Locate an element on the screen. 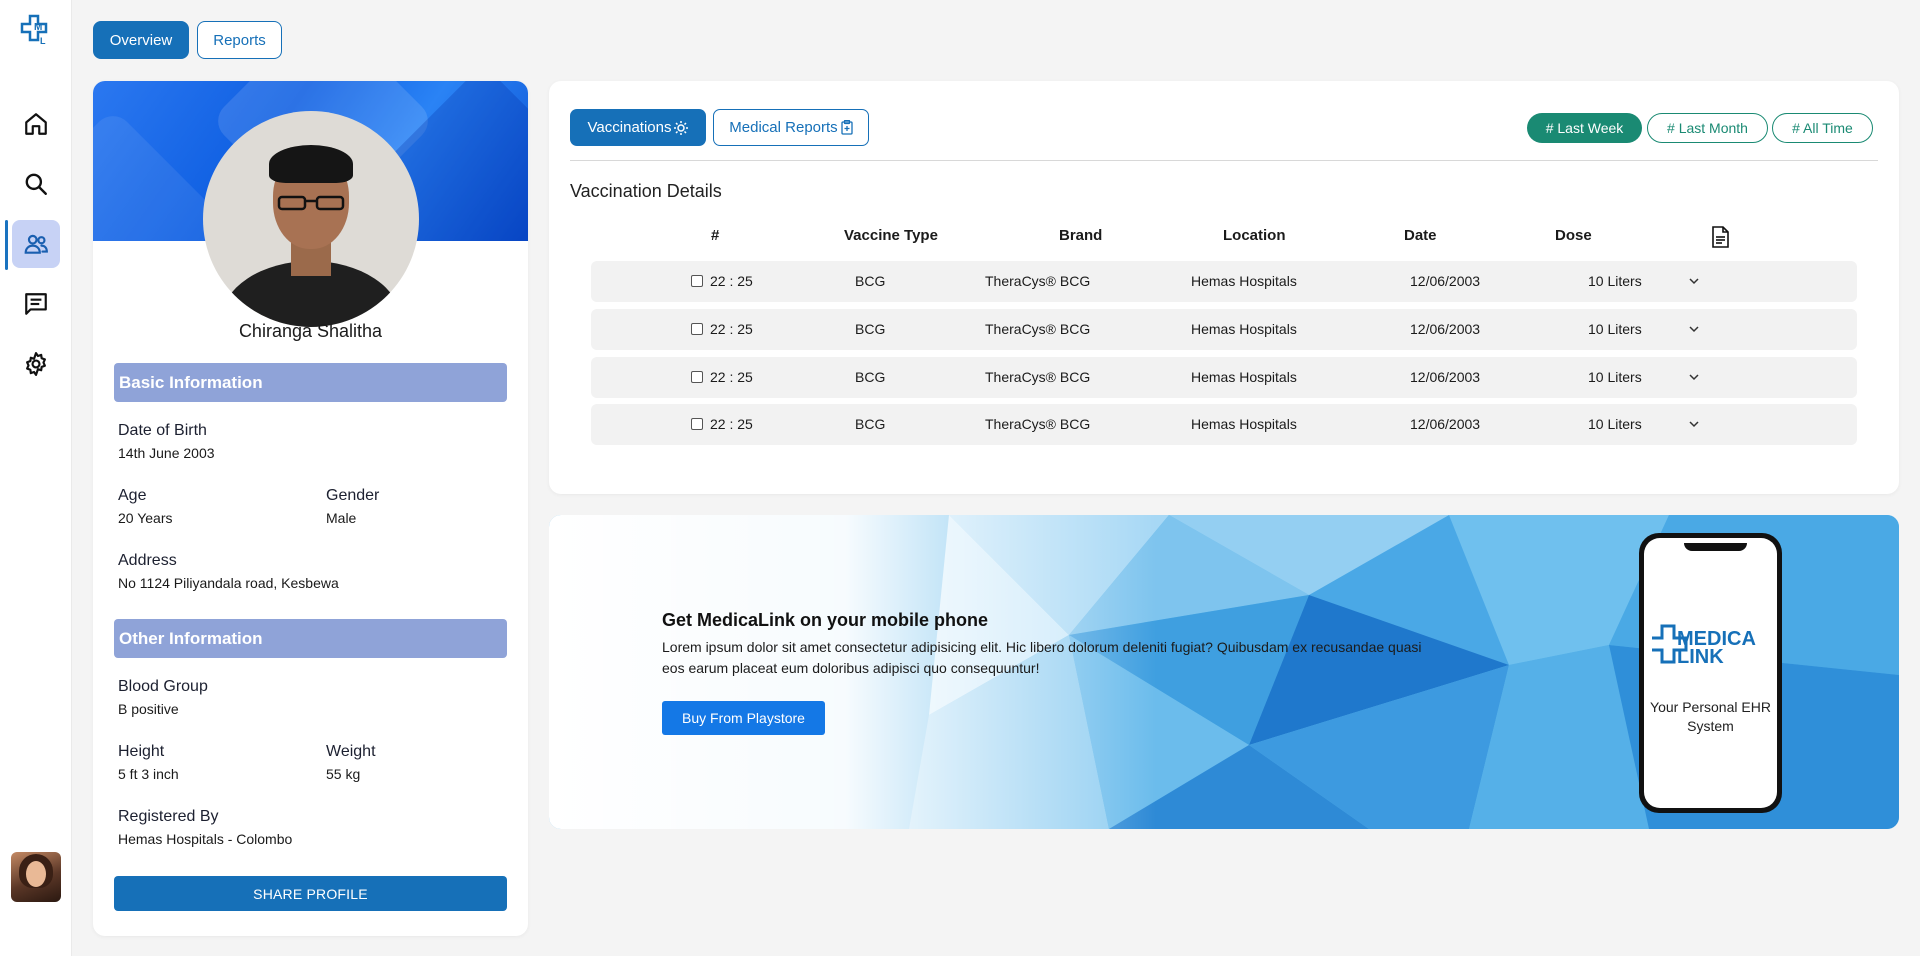 This screenshot has width=1920, height=956. phone-screen: MEDICA LINK Your Personal EHR System is located at coordinates (1710, 673).